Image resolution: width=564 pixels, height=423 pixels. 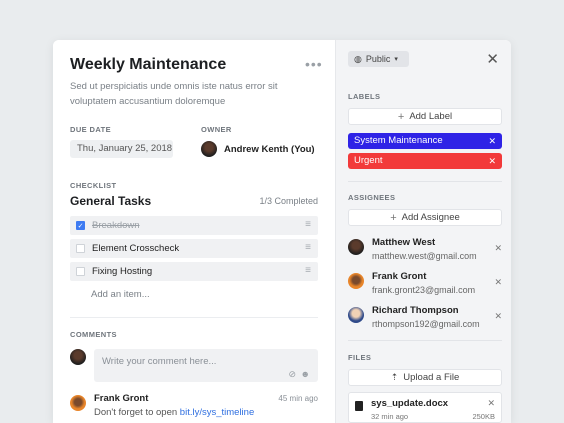 What do you see at coordinates (217, 412) in the screenshot?
I see `comment-link: bit.ly/sys_timeline` at bounding box center [217, 412].